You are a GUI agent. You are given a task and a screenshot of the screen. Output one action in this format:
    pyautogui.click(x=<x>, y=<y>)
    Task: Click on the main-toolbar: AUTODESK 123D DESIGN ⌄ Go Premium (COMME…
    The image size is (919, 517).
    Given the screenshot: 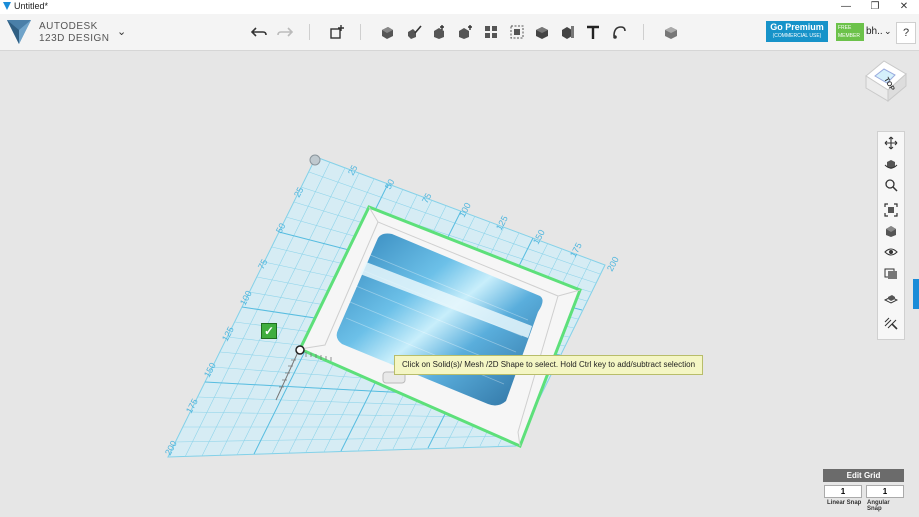 What is the action you would take?
    pyautogui.click(x=459, y=32)
    